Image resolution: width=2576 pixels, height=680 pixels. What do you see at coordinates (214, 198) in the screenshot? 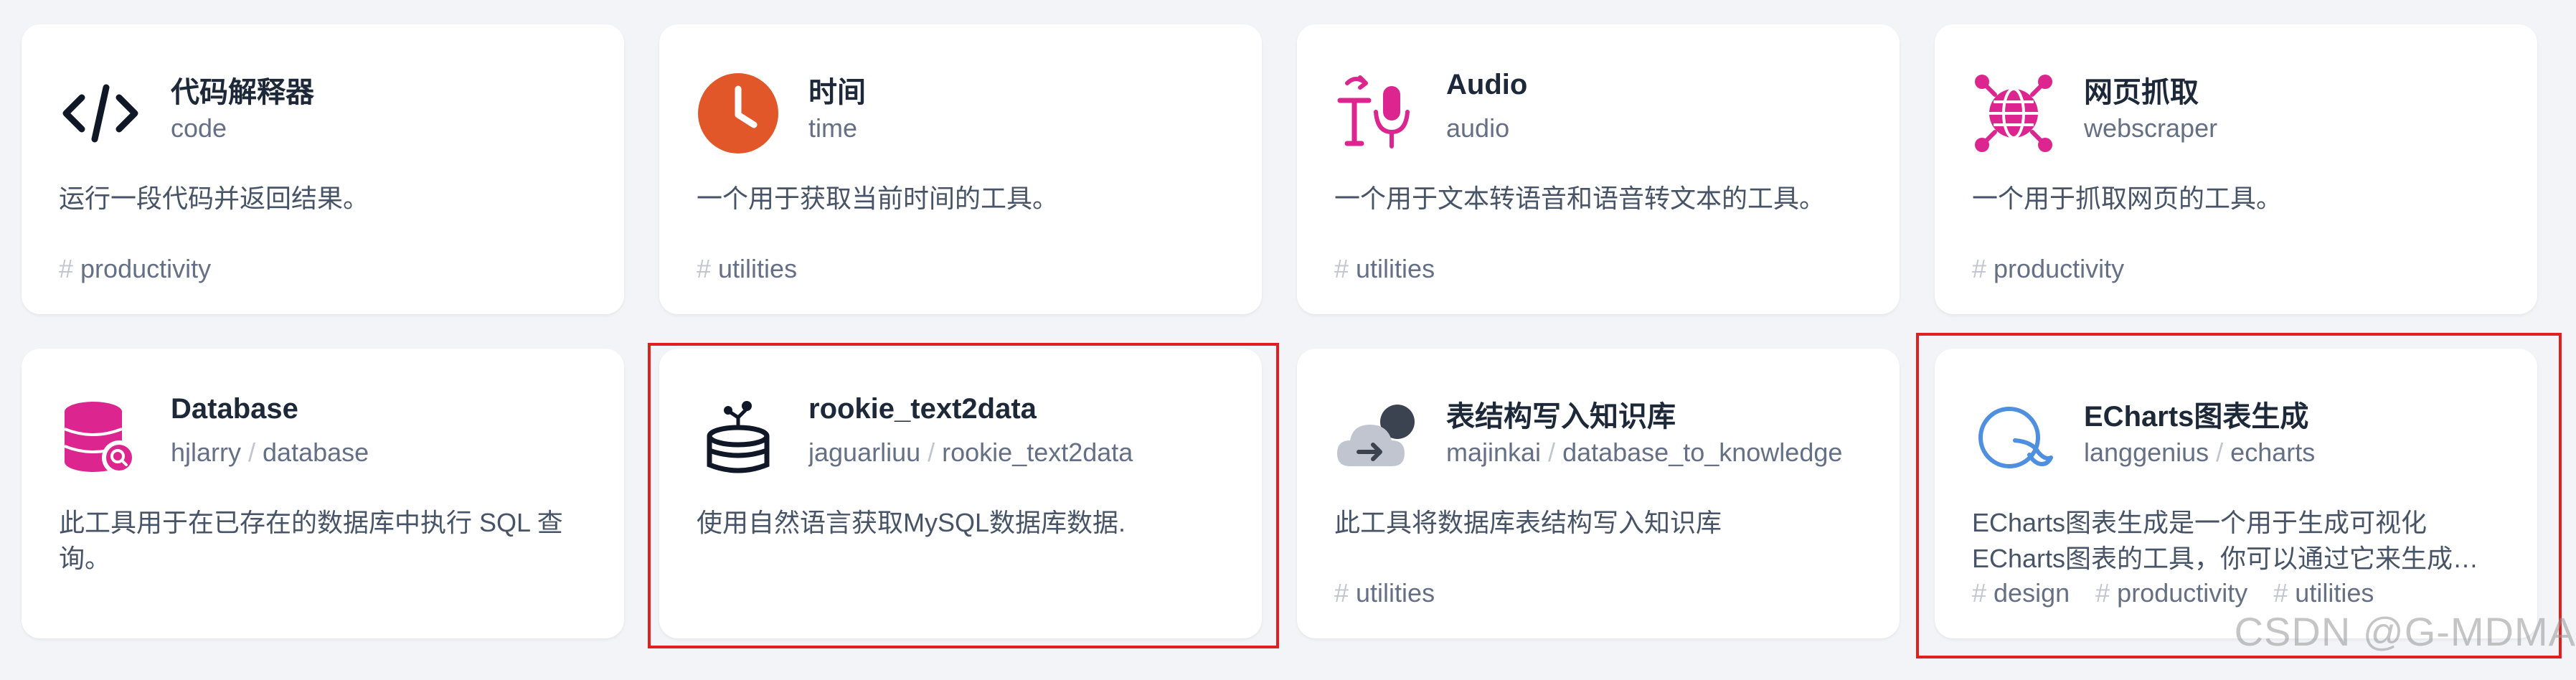
I see `tool-description: 运行一段代码并返回结果。` at bounding box center [214, 198].